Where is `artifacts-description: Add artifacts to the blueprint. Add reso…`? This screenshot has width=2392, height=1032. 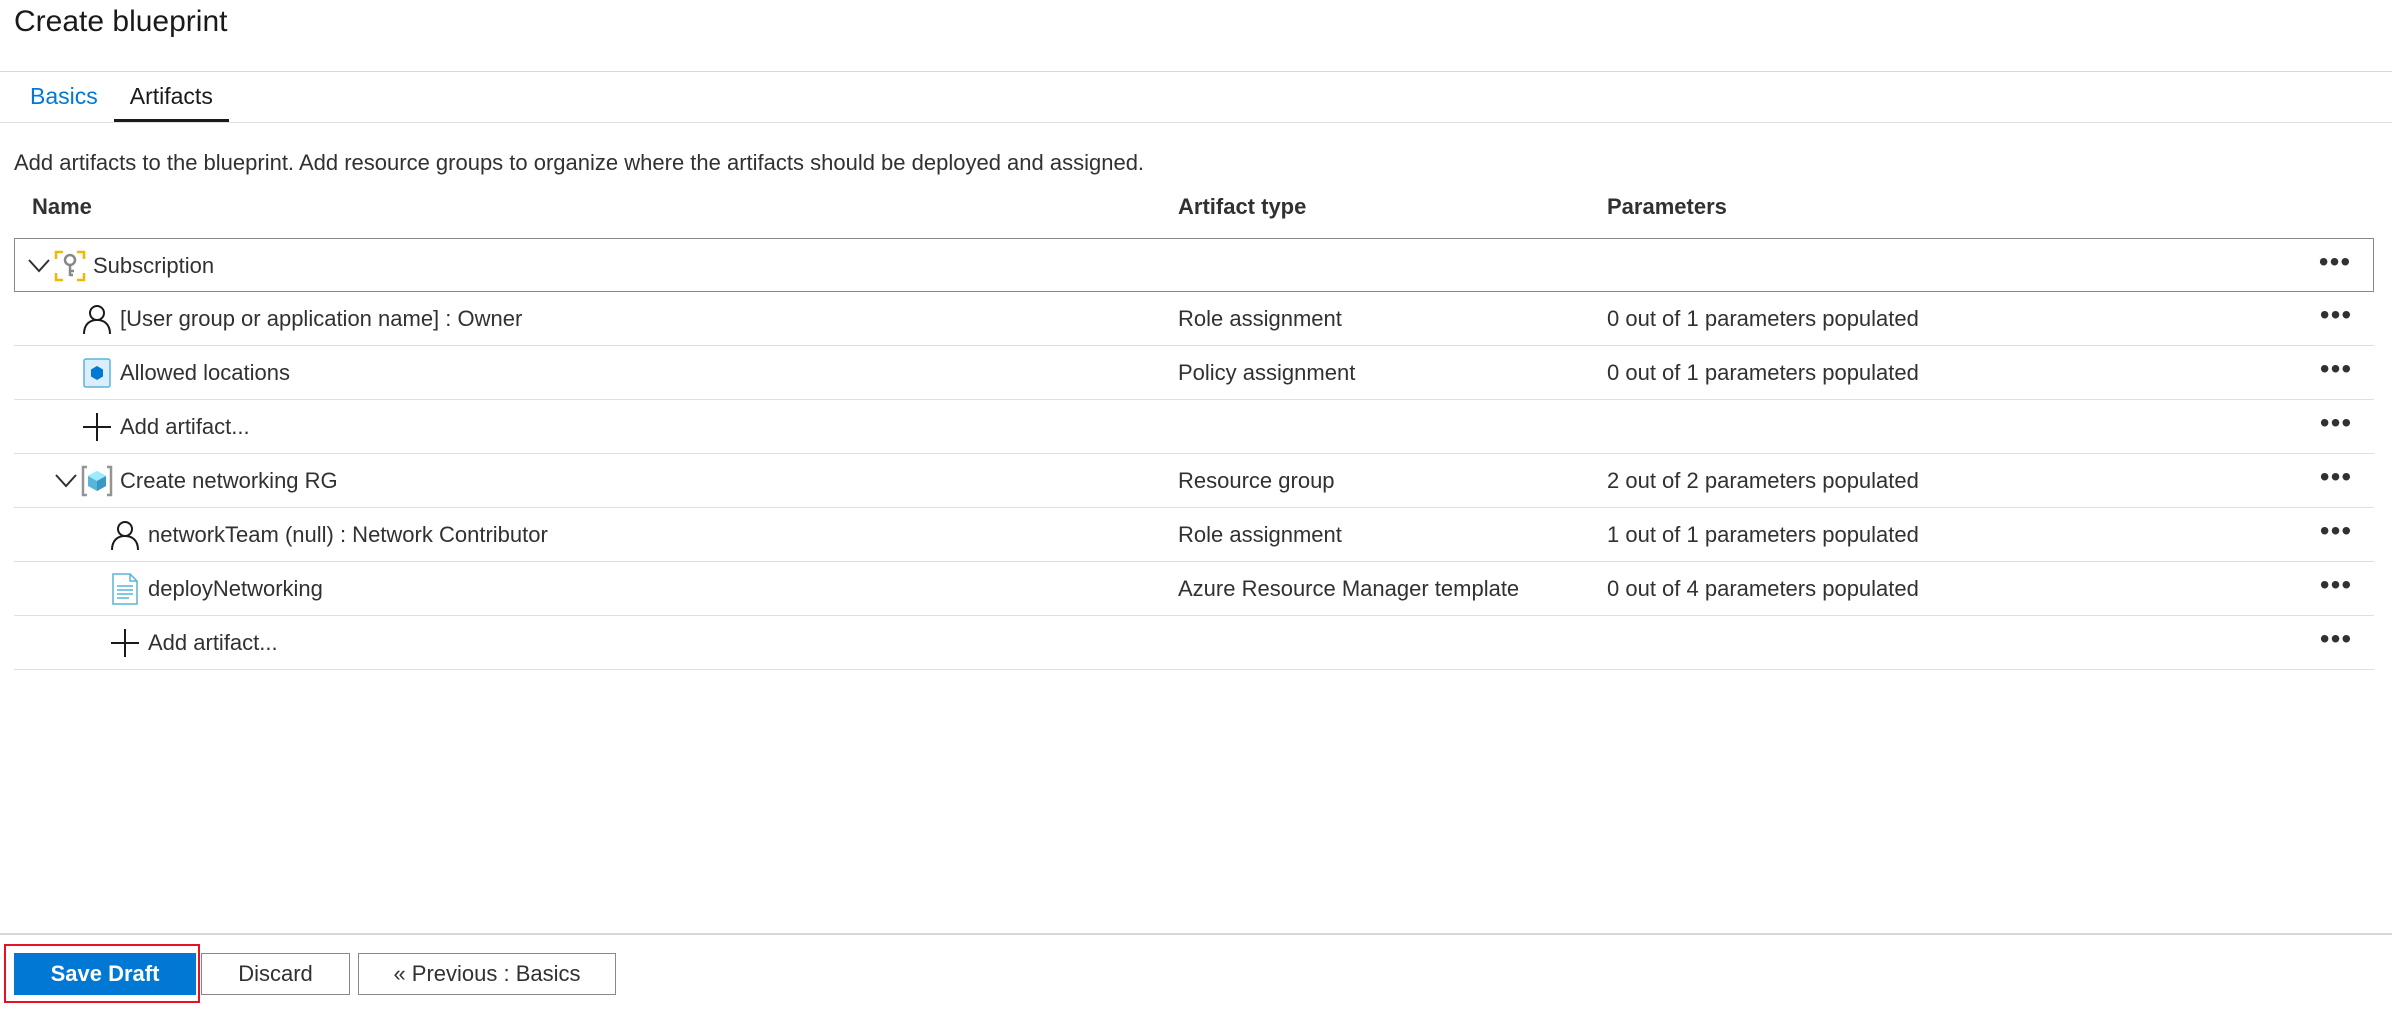 artifacts-description: Add artifacts to the blueprint. Add reso… is located at coordinates (579, 162).